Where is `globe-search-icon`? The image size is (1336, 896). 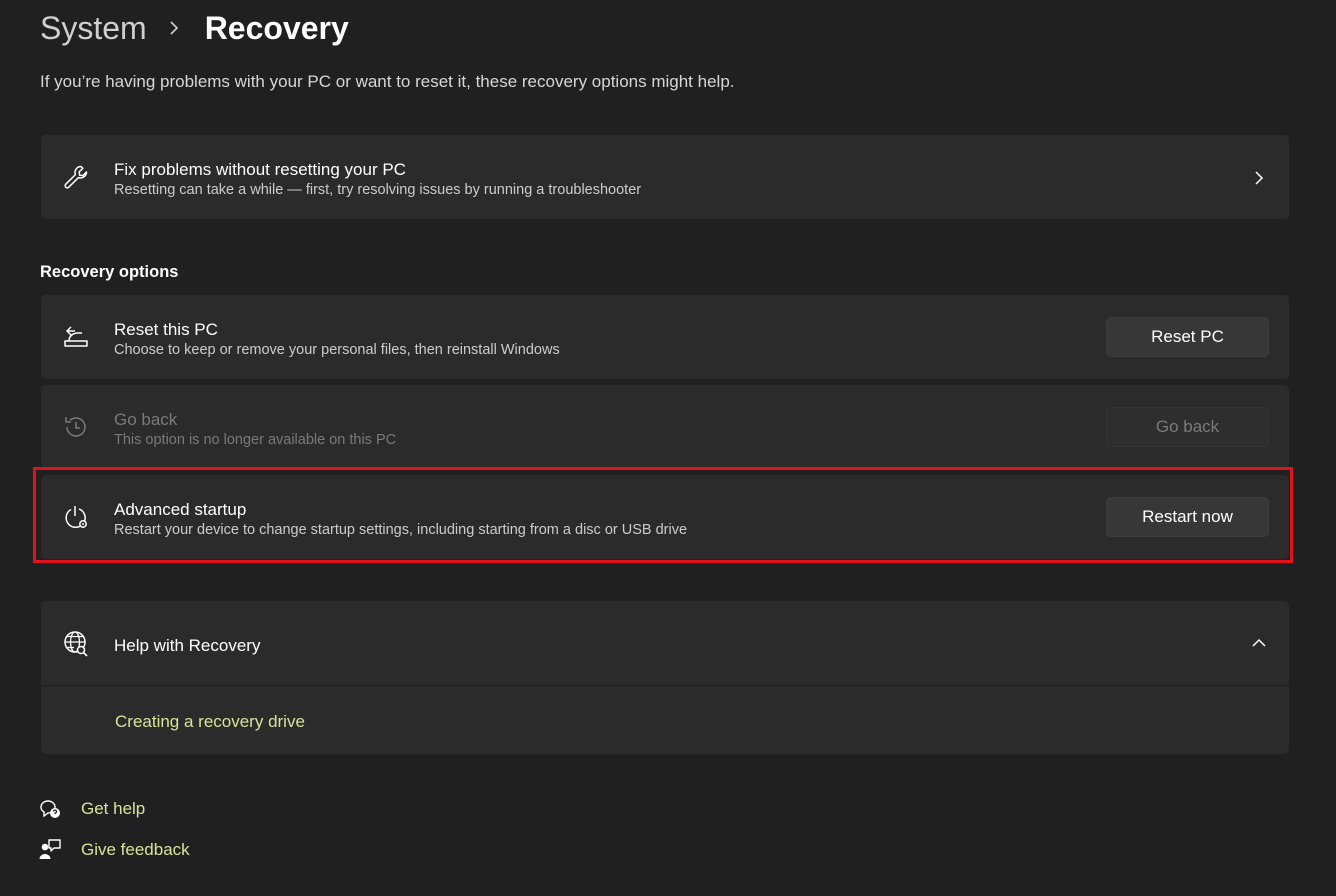 globe-search-icon is located at coordinates (76, 644).